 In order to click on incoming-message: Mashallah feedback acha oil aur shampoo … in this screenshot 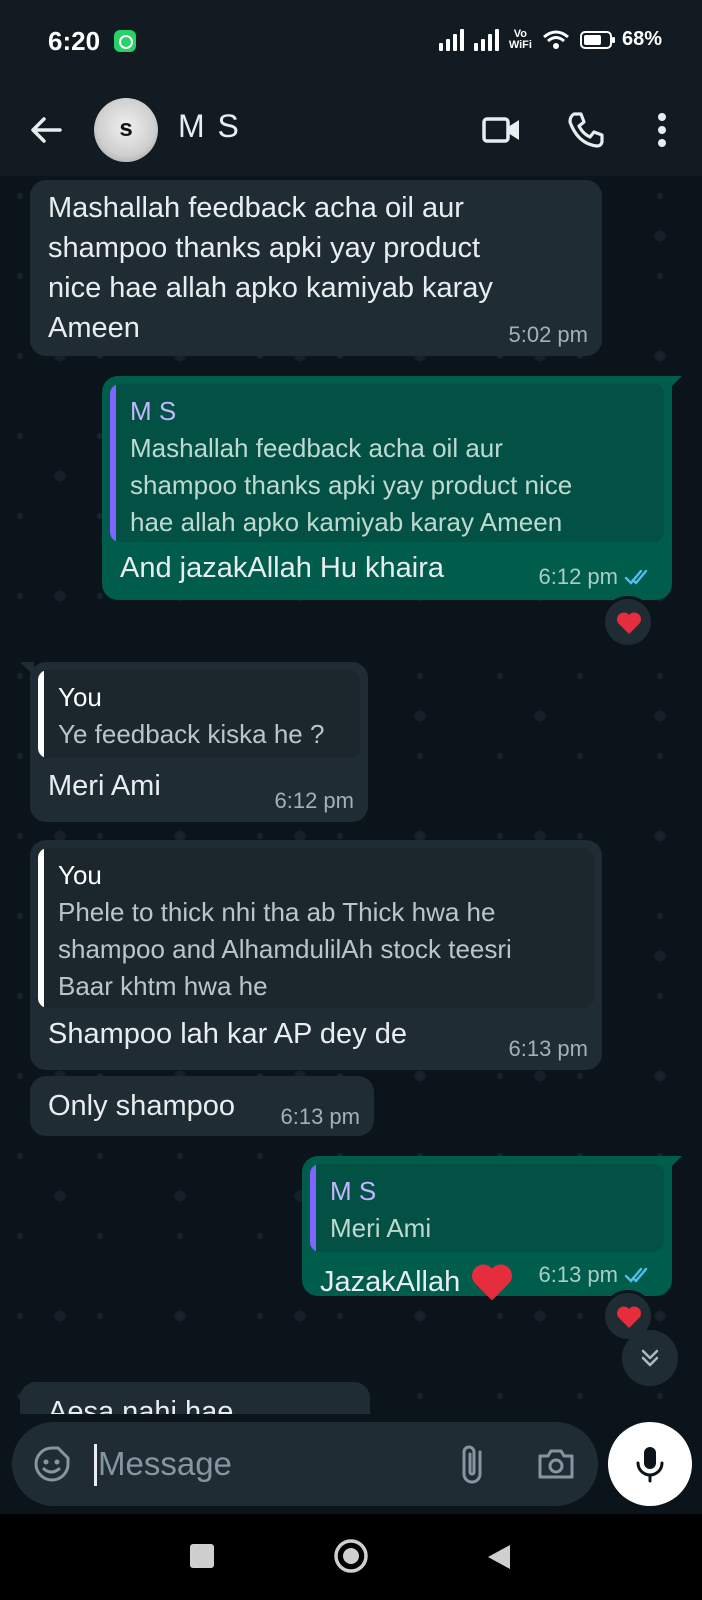, I will do `click(316, 268)`.